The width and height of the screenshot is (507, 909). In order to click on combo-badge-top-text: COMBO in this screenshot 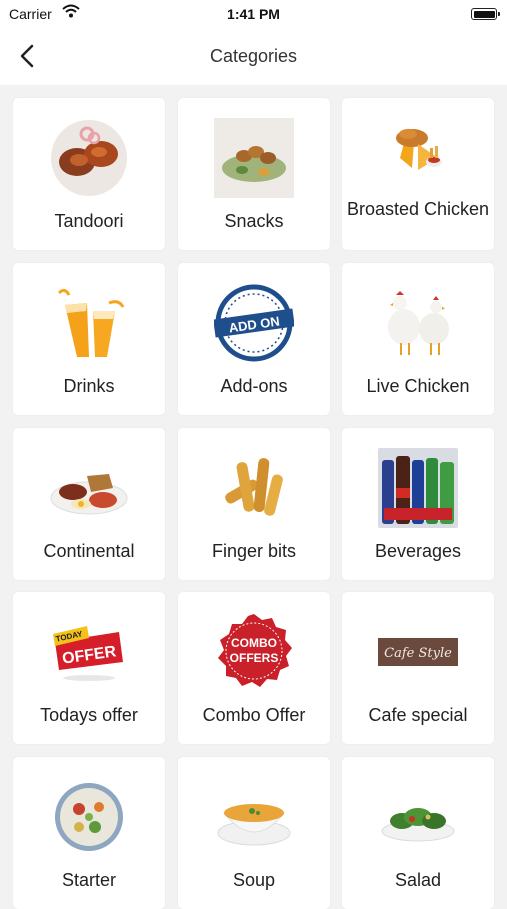, I will do `click(254, 643)`.